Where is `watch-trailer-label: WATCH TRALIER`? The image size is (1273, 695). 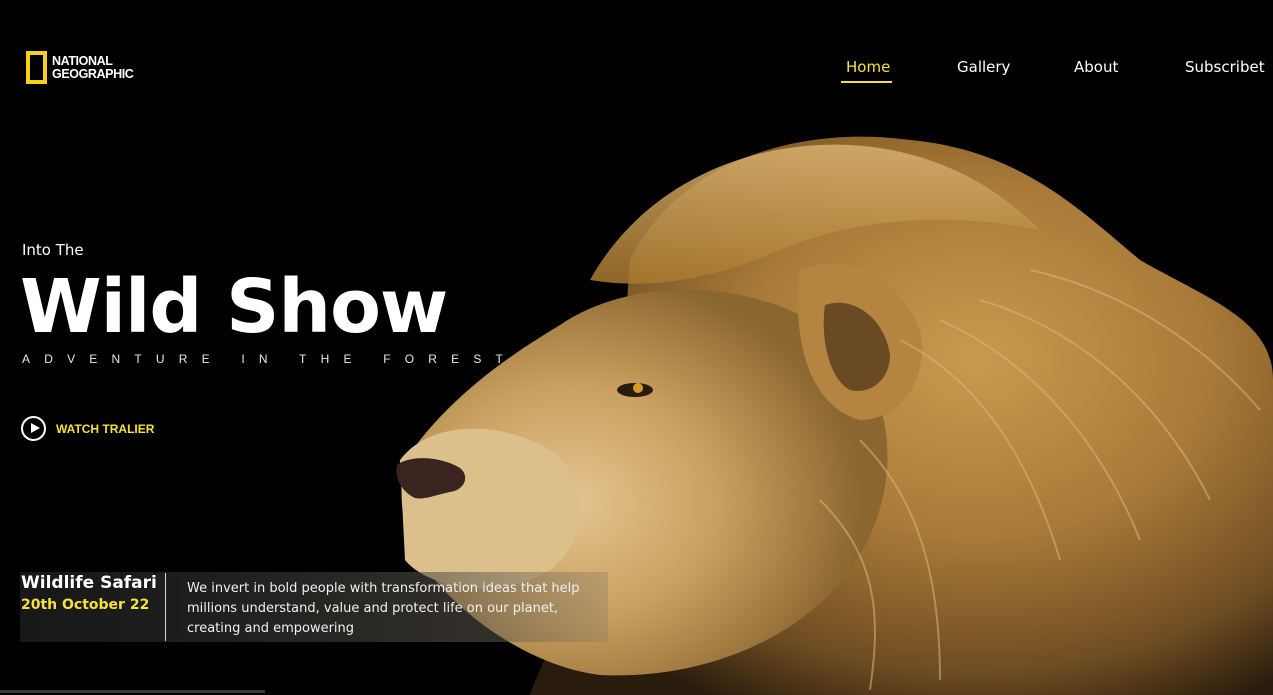
watch-trailer-label: WATCH TRALIER is located at coordinates (105, 428).